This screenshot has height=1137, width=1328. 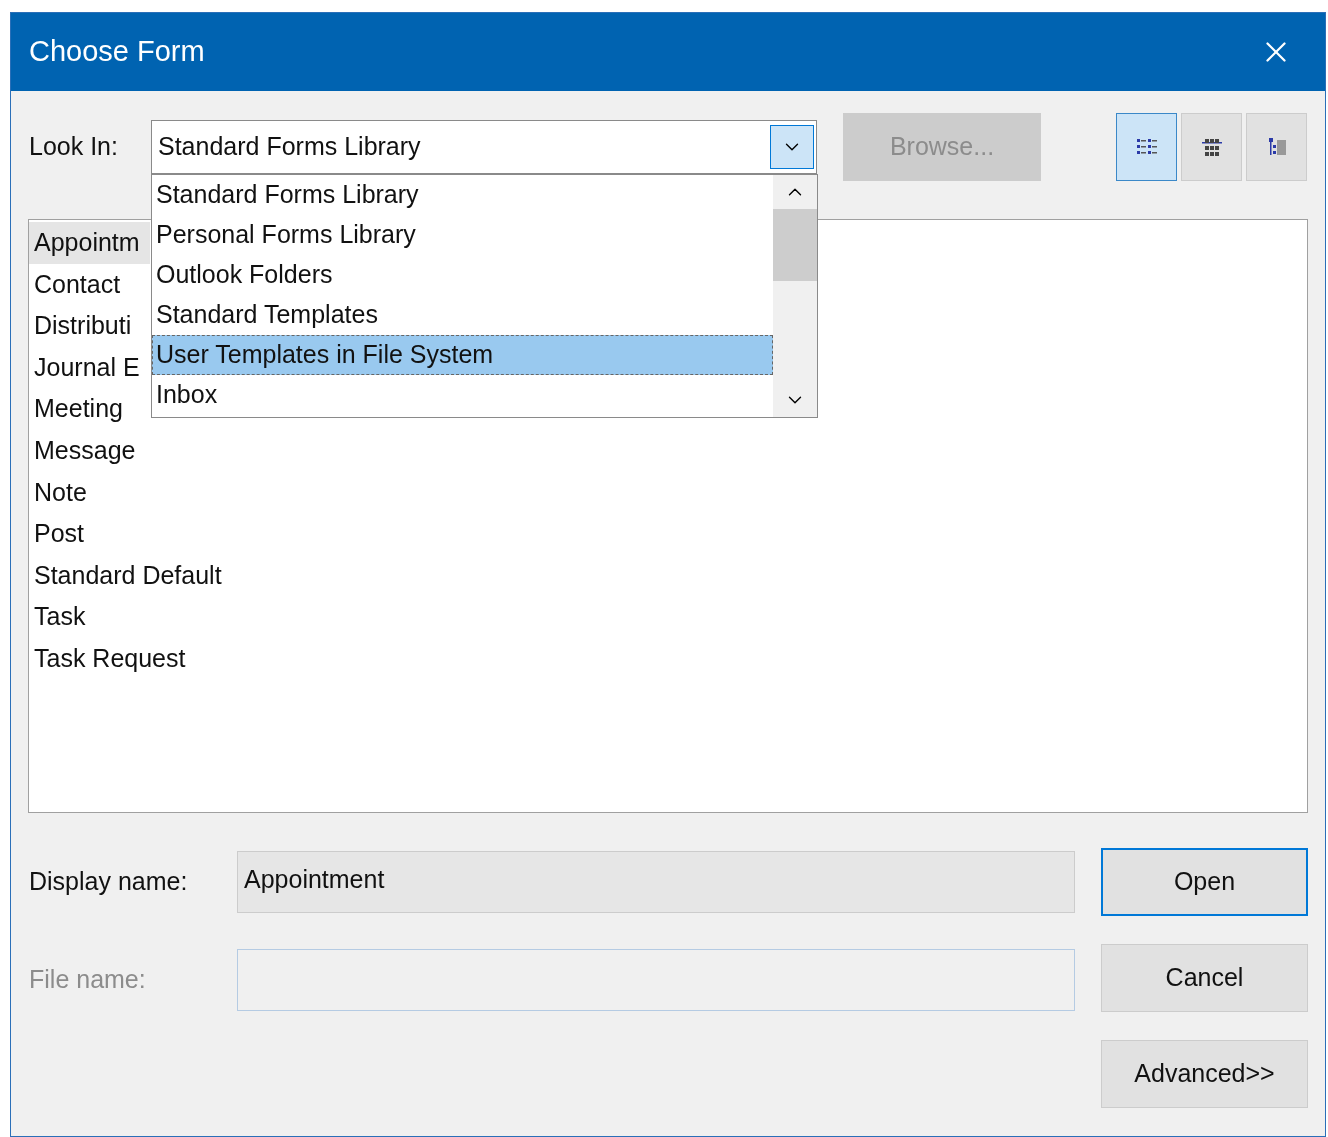 I want to click on dialog-button: Advanced>>, so click(x=1204, y=1074).